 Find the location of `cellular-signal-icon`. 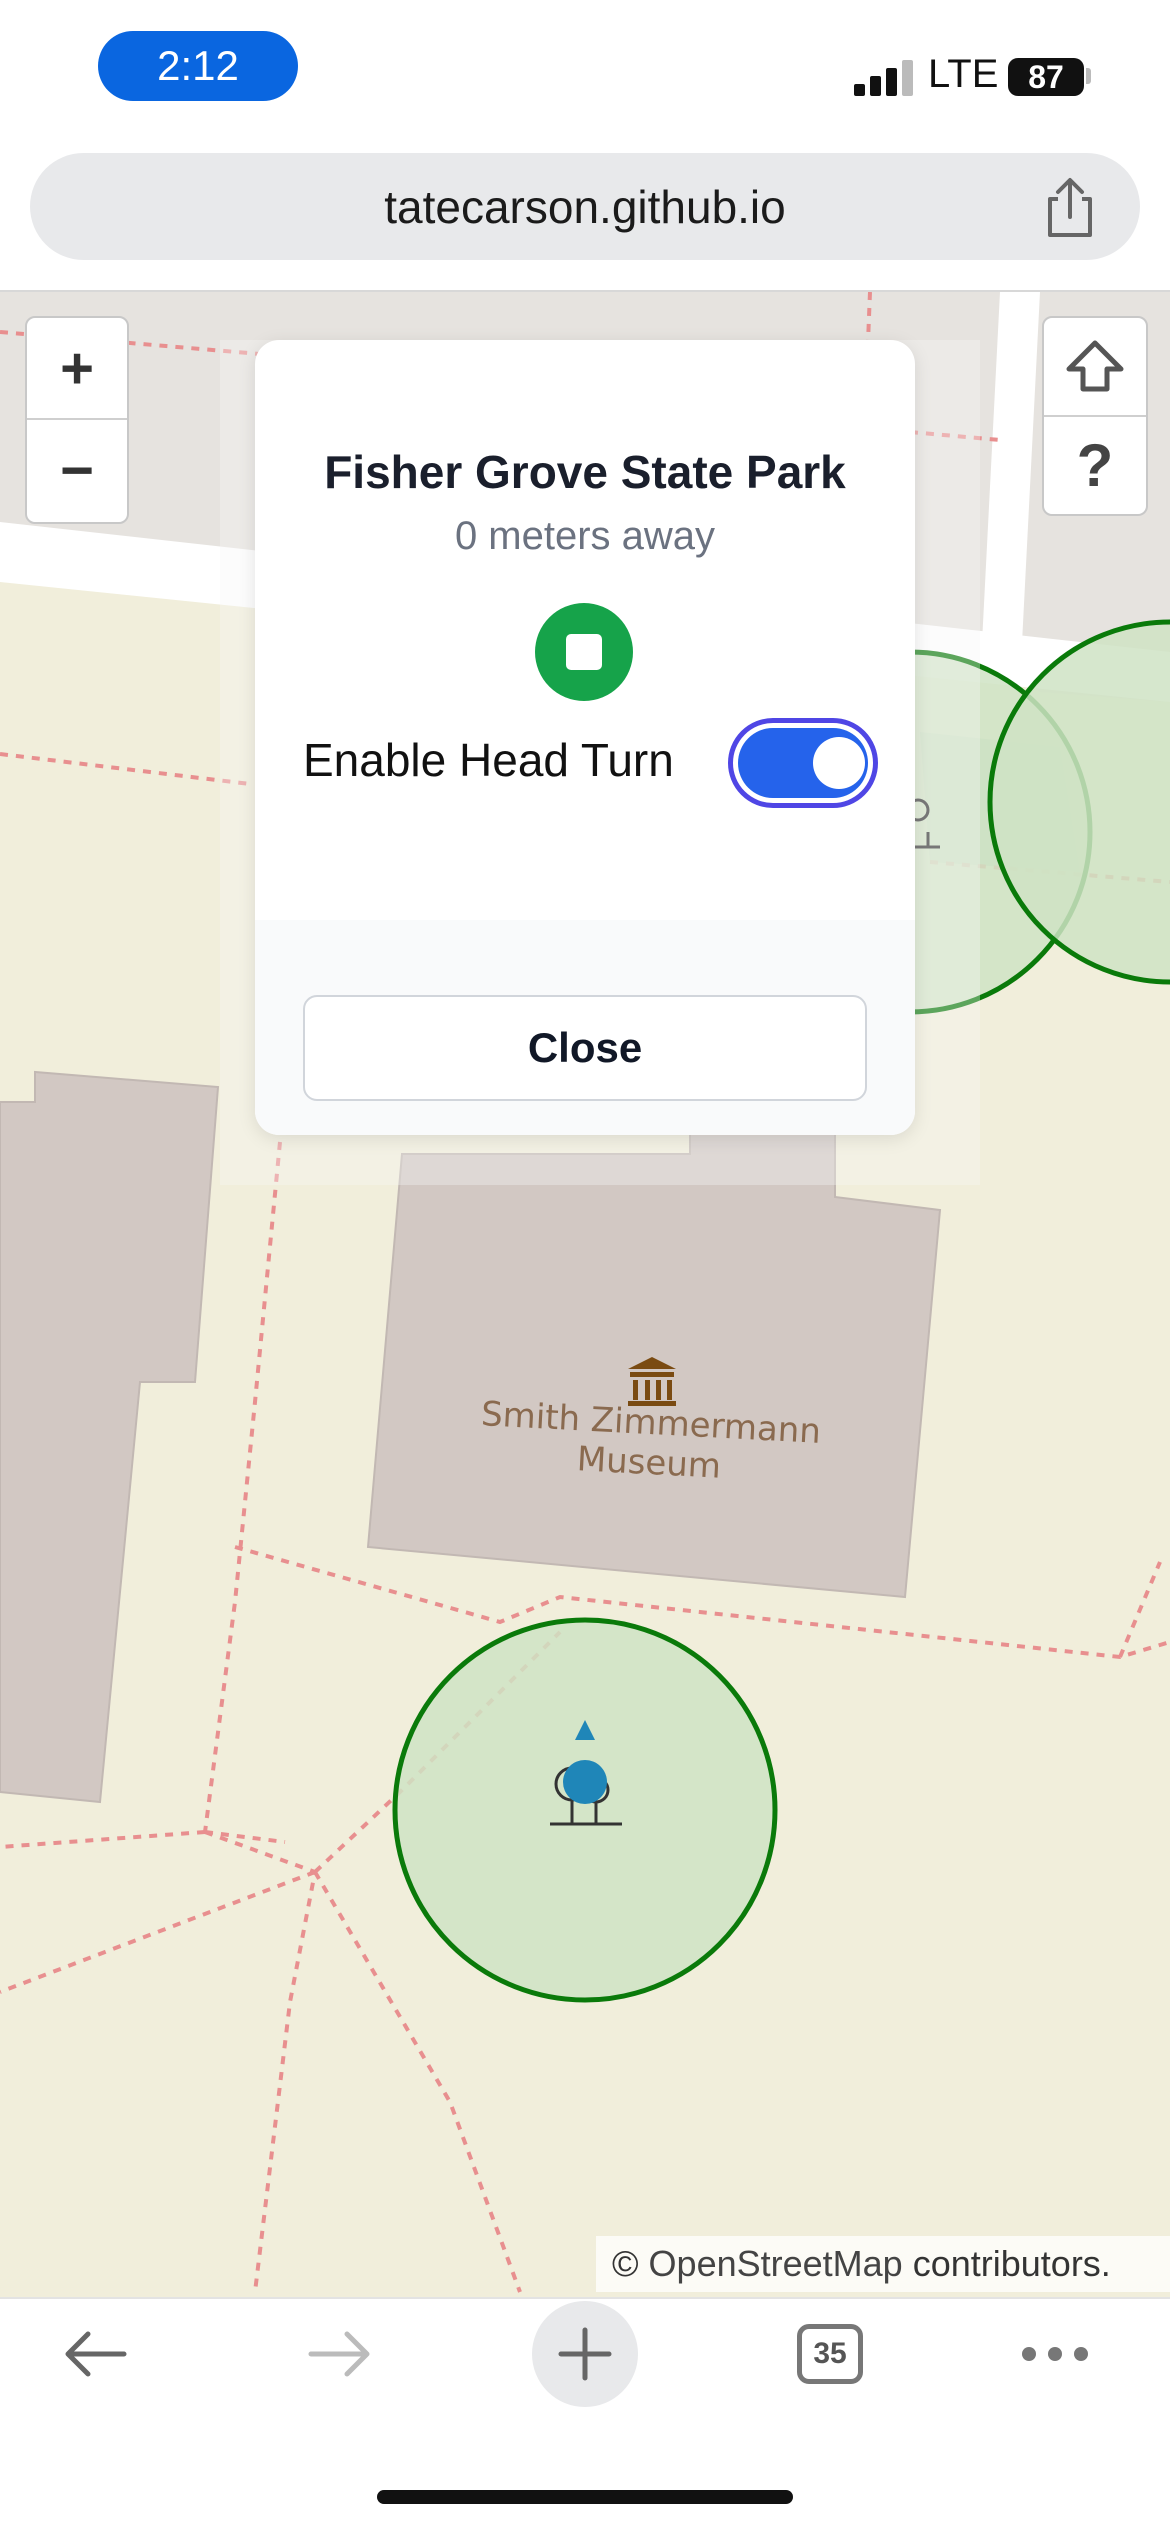

cellular-signal-icon is located at coordinates (884, 76).